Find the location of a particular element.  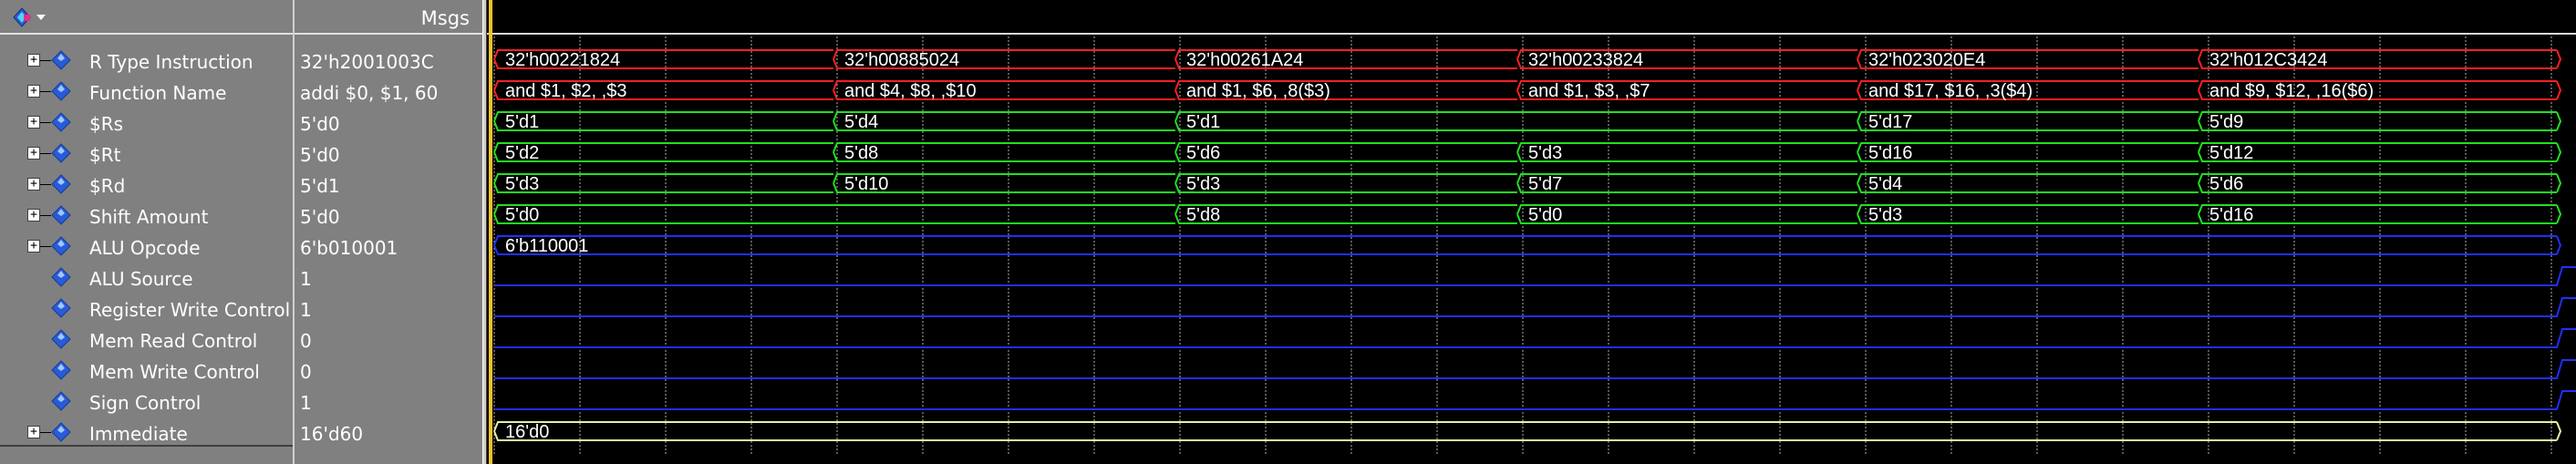

signal-value-row: 6'b010001 is located at coordinates (388, 247).